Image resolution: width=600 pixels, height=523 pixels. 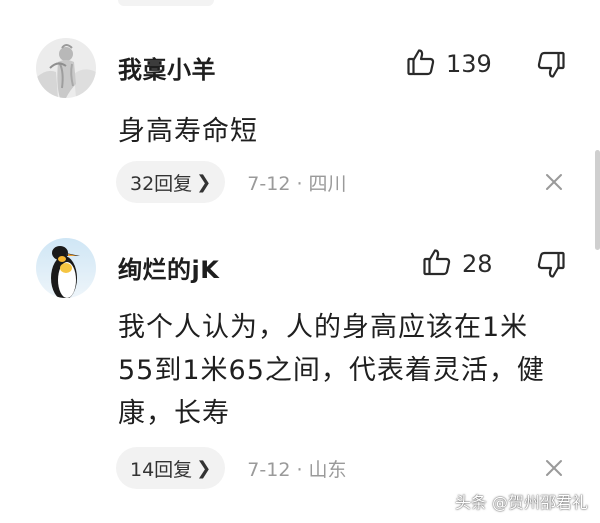 I want to click on replies-label: 14回复, so click(x=161, y=469).